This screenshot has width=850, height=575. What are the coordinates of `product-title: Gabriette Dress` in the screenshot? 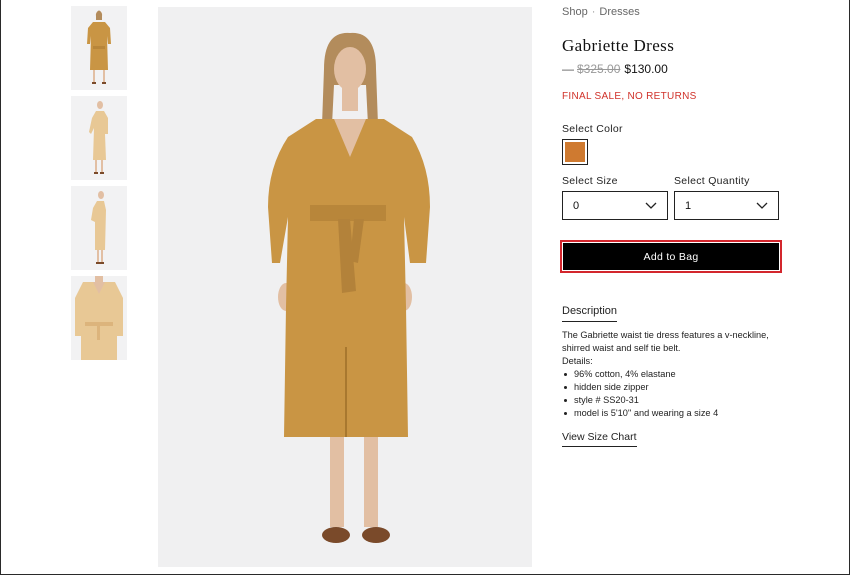 It's located at (618, 45).